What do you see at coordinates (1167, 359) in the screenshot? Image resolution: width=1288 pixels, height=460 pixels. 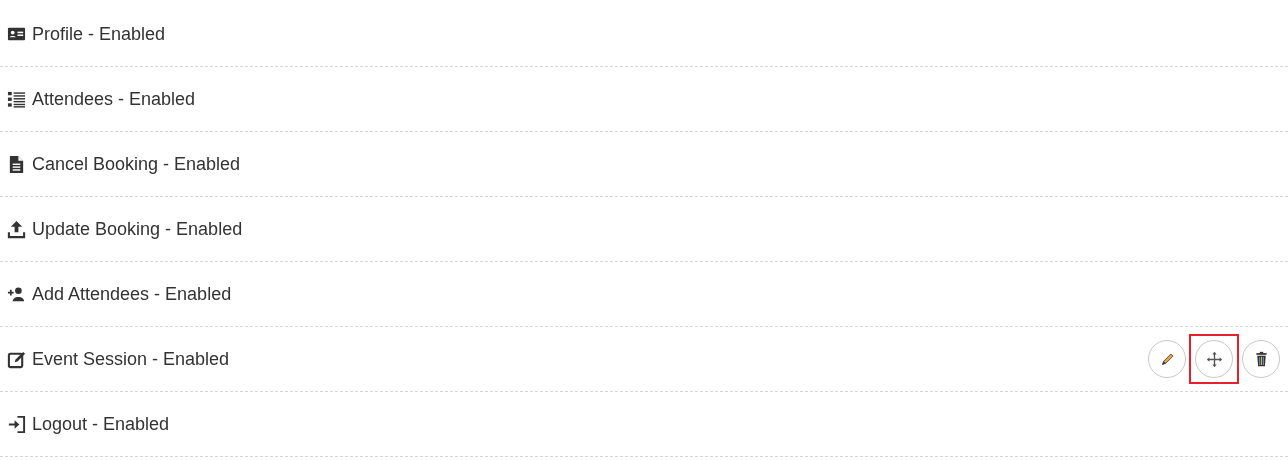 I see `pencil-icon` at bounding box center [1167, 359].